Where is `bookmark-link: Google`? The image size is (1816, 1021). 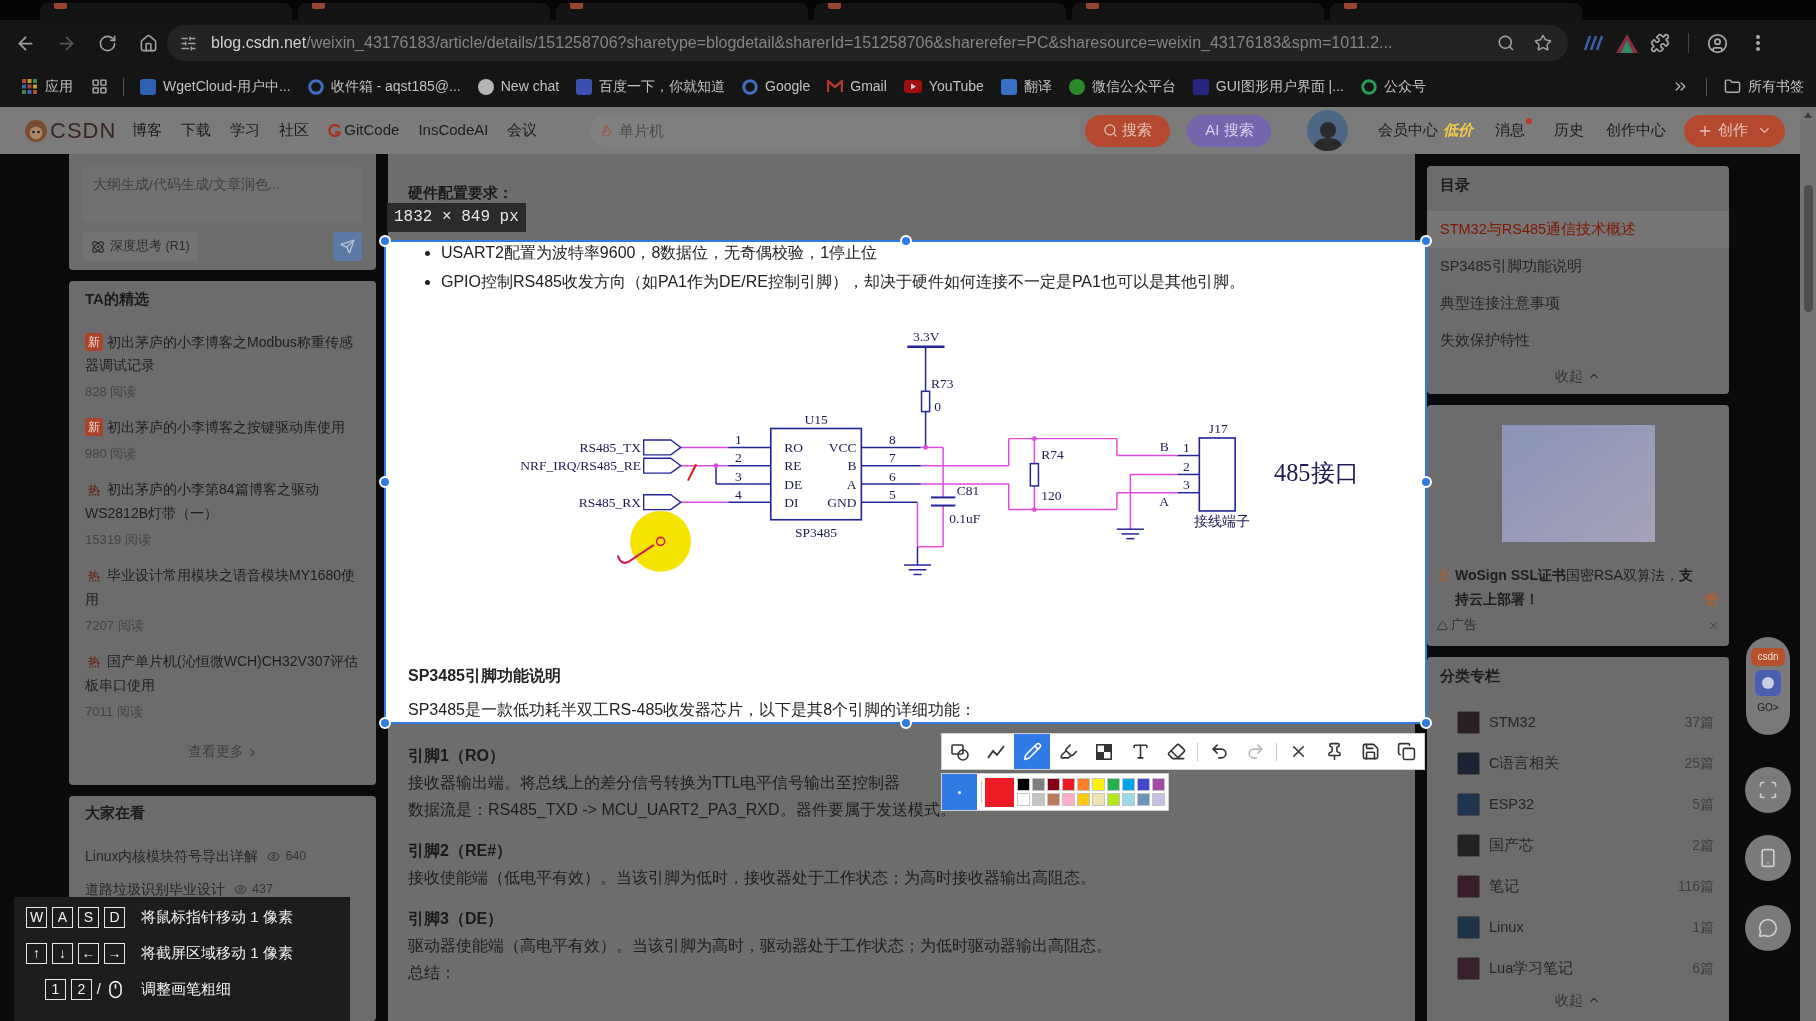
bookmark-link: Google is located at coordinates (776, 86).